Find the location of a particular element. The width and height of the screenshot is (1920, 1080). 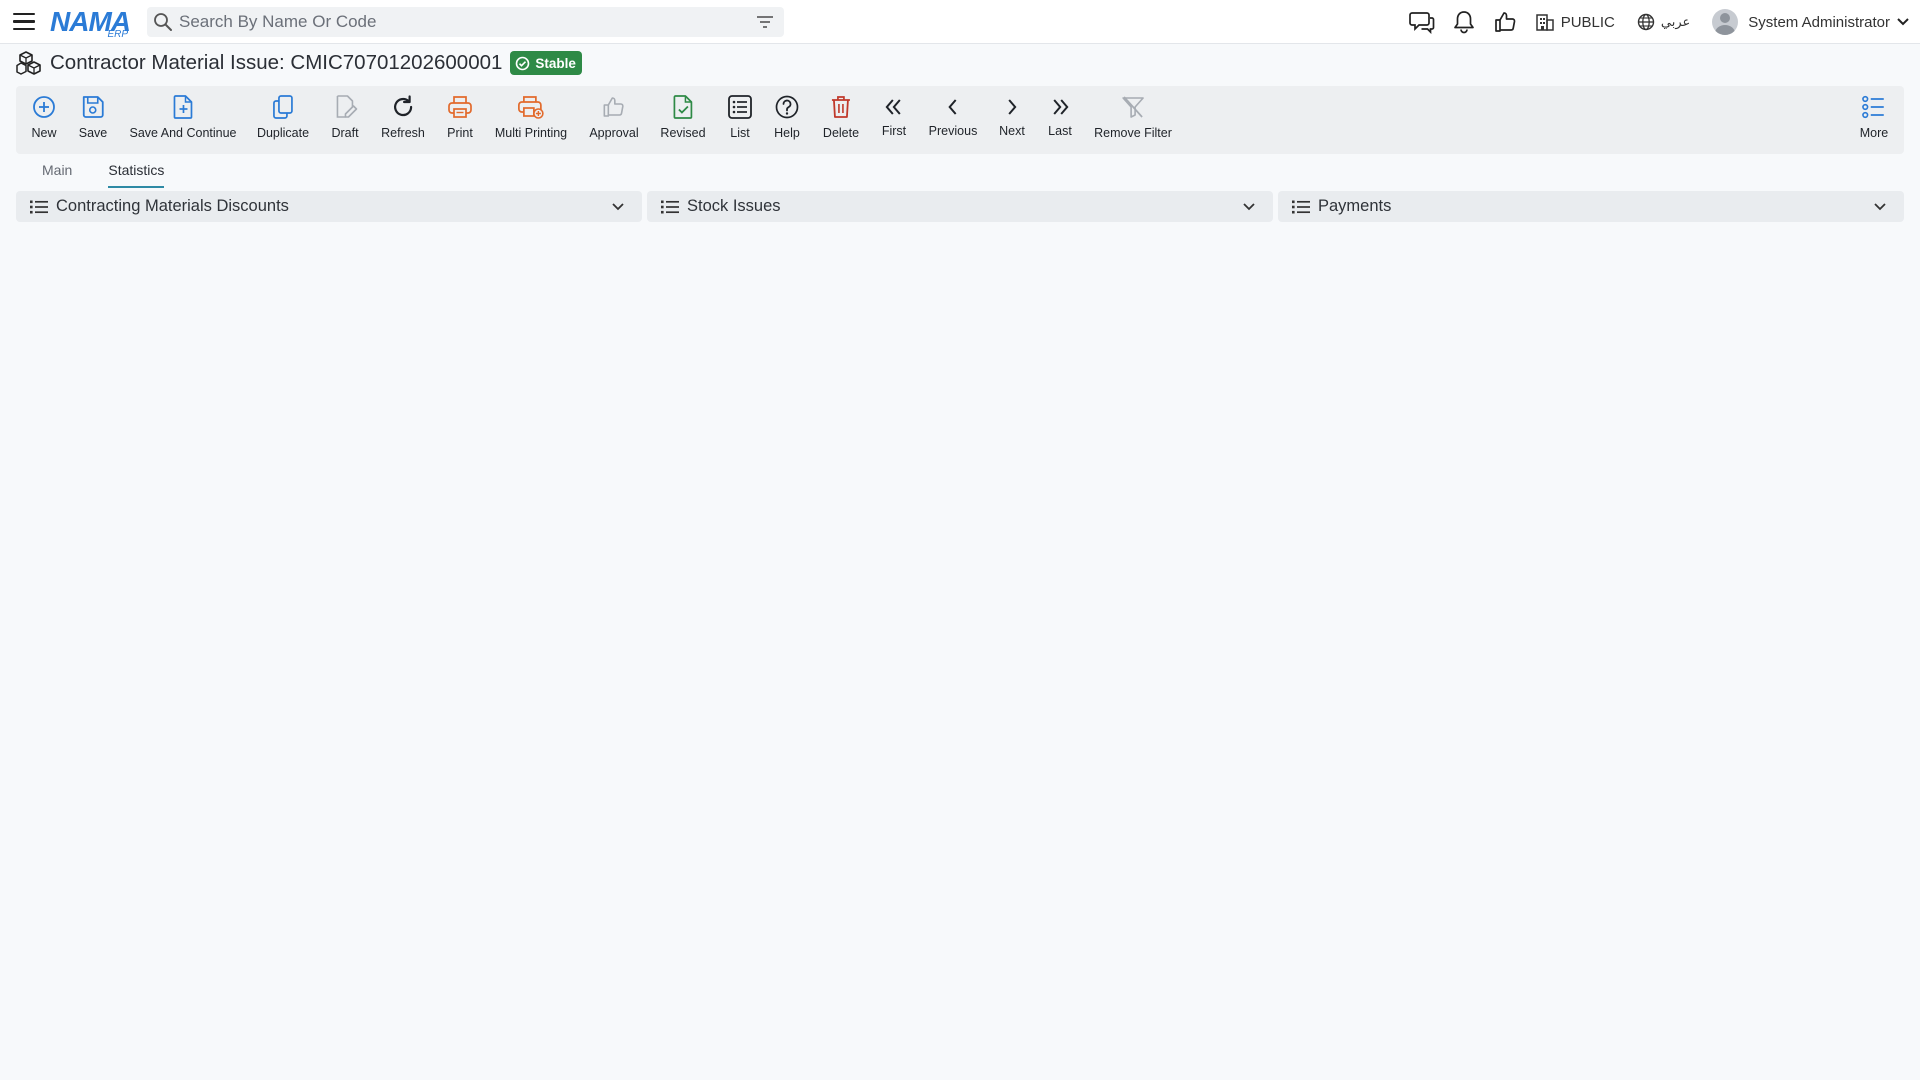

list-icon is located at coordinates (740, 107).